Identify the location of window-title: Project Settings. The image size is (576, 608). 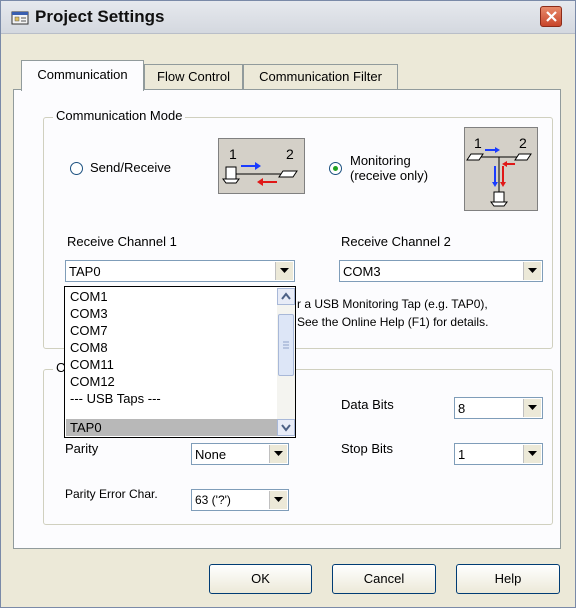
(100, 16).